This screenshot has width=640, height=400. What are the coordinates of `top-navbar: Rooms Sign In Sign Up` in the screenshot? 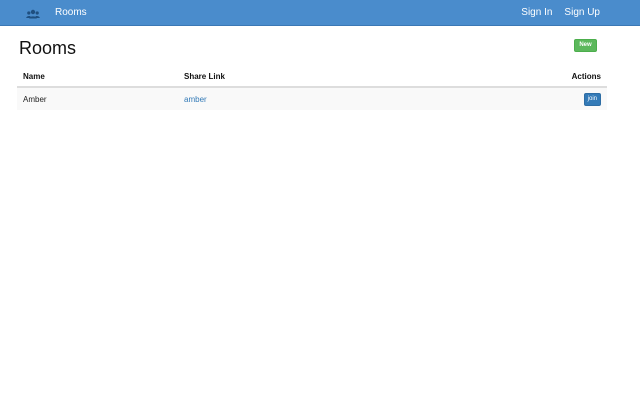 It's located at (320, 13).